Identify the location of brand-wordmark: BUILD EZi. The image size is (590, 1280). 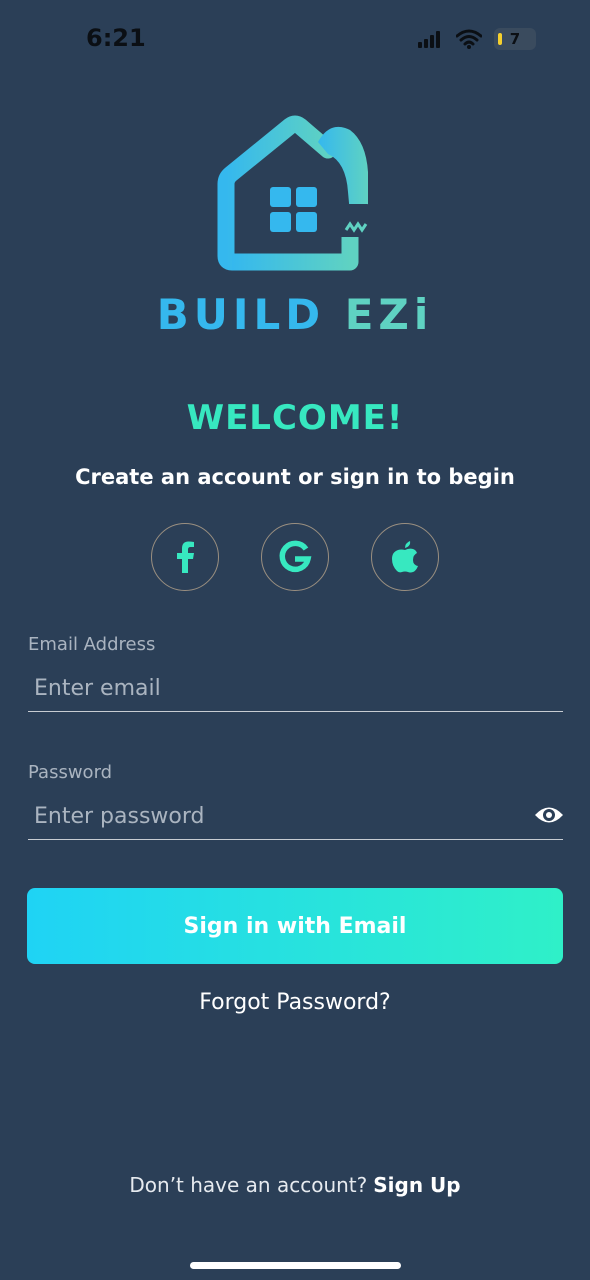
(295, 314).